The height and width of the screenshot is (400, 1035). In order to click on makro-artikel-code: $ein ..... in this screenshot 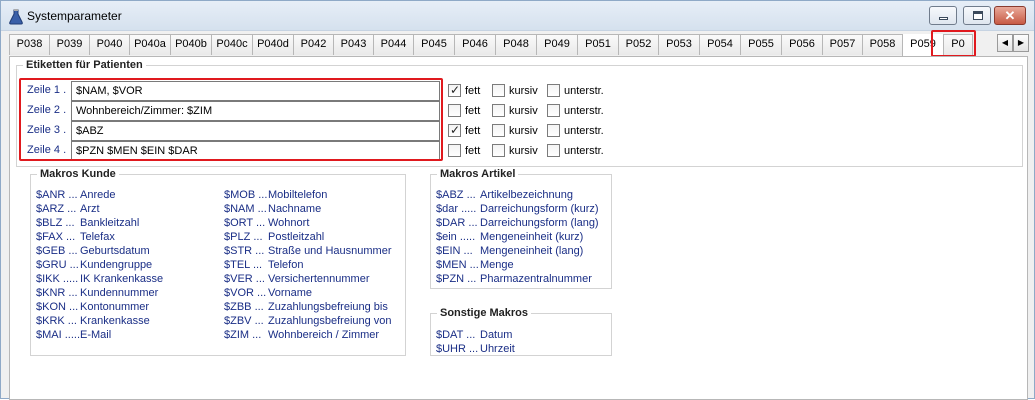, I will do `click(456, 237)`.